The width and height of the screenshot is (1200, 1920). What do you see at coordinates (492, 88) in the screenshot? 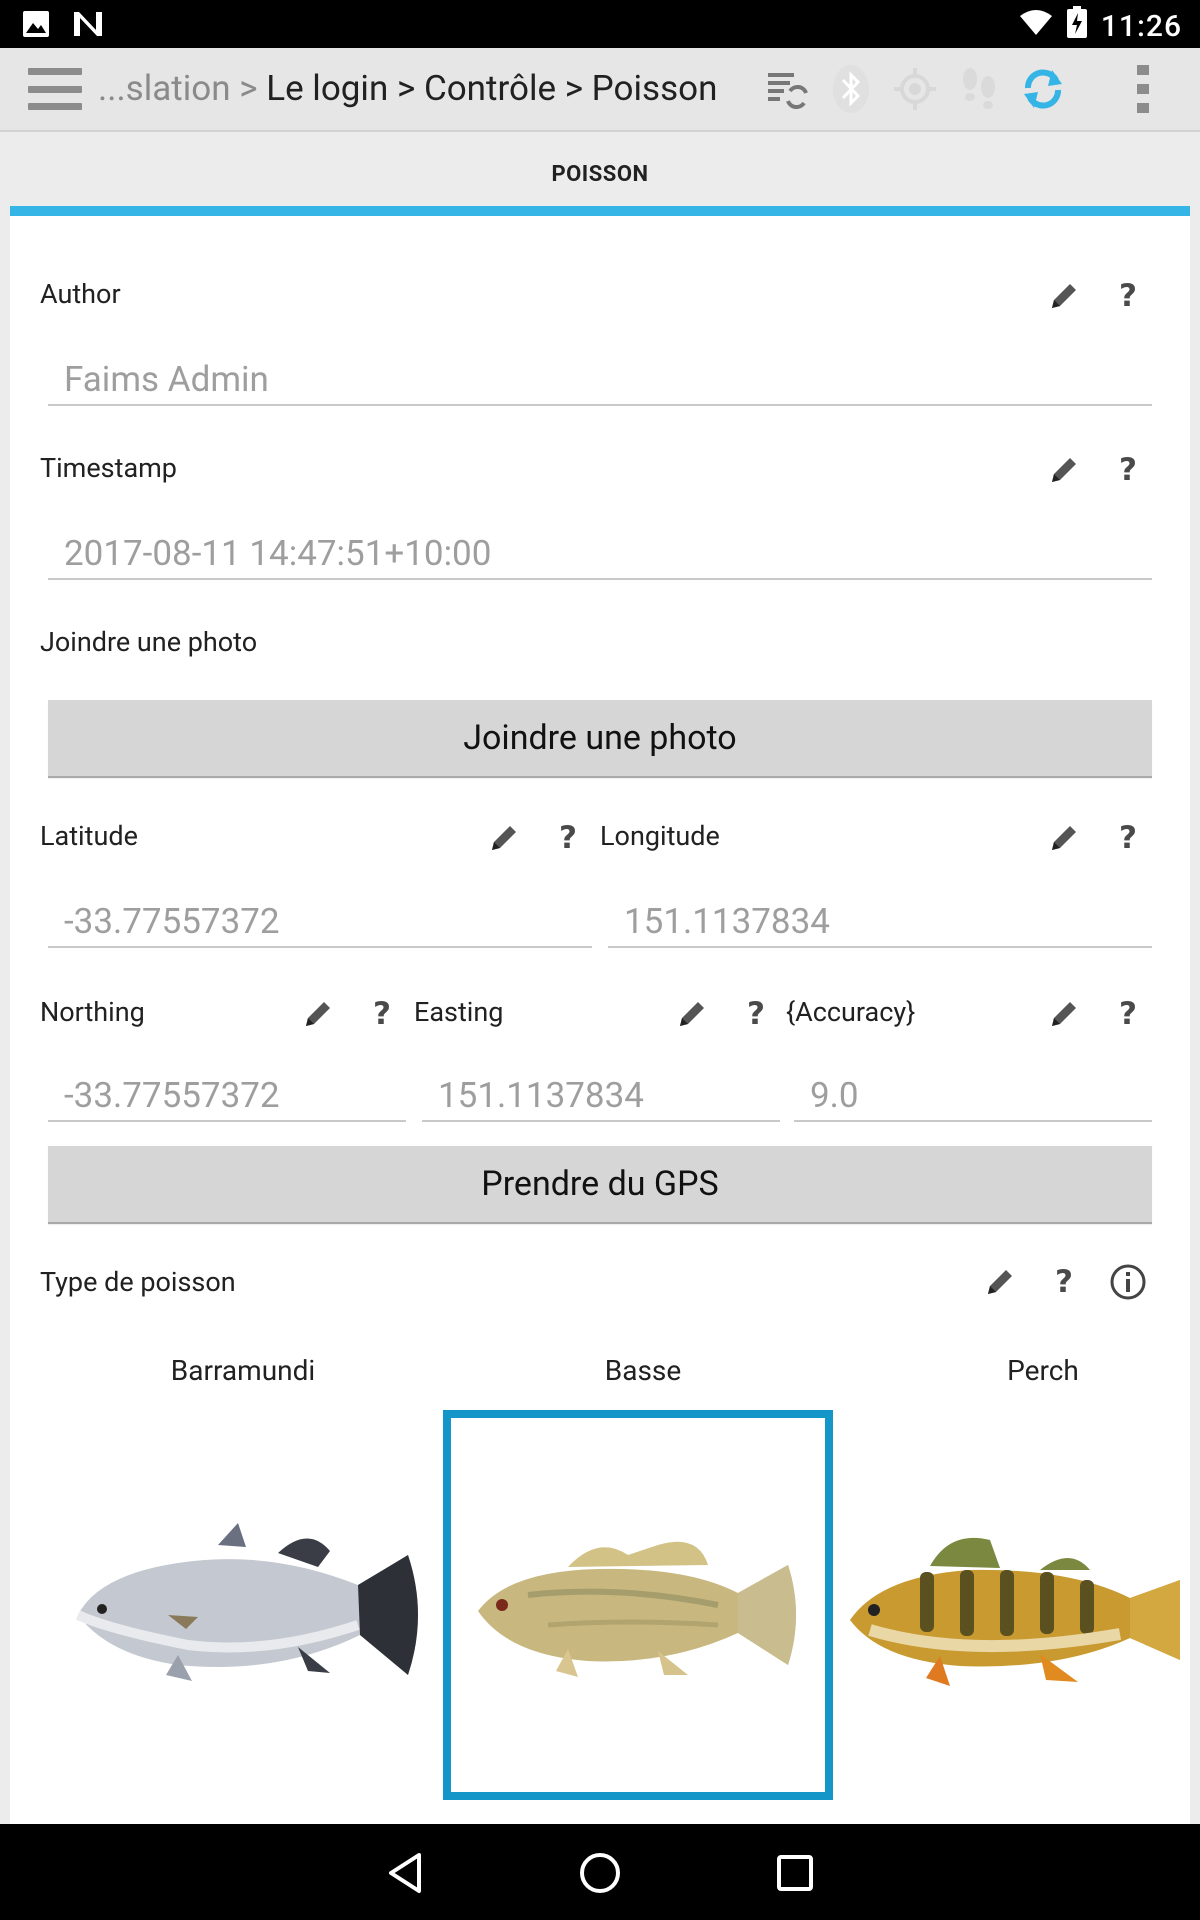
I see `breadcrumb-path: Le login > Contrôle > Poisson` at bounding box center [492, 88].